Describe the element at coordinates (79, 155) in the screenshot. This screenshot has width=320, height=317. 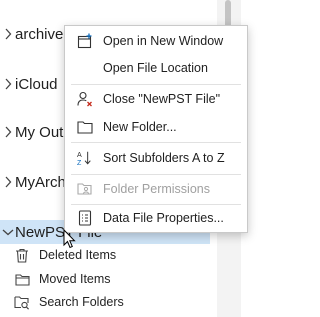
I see `svg-text: A` at that location.